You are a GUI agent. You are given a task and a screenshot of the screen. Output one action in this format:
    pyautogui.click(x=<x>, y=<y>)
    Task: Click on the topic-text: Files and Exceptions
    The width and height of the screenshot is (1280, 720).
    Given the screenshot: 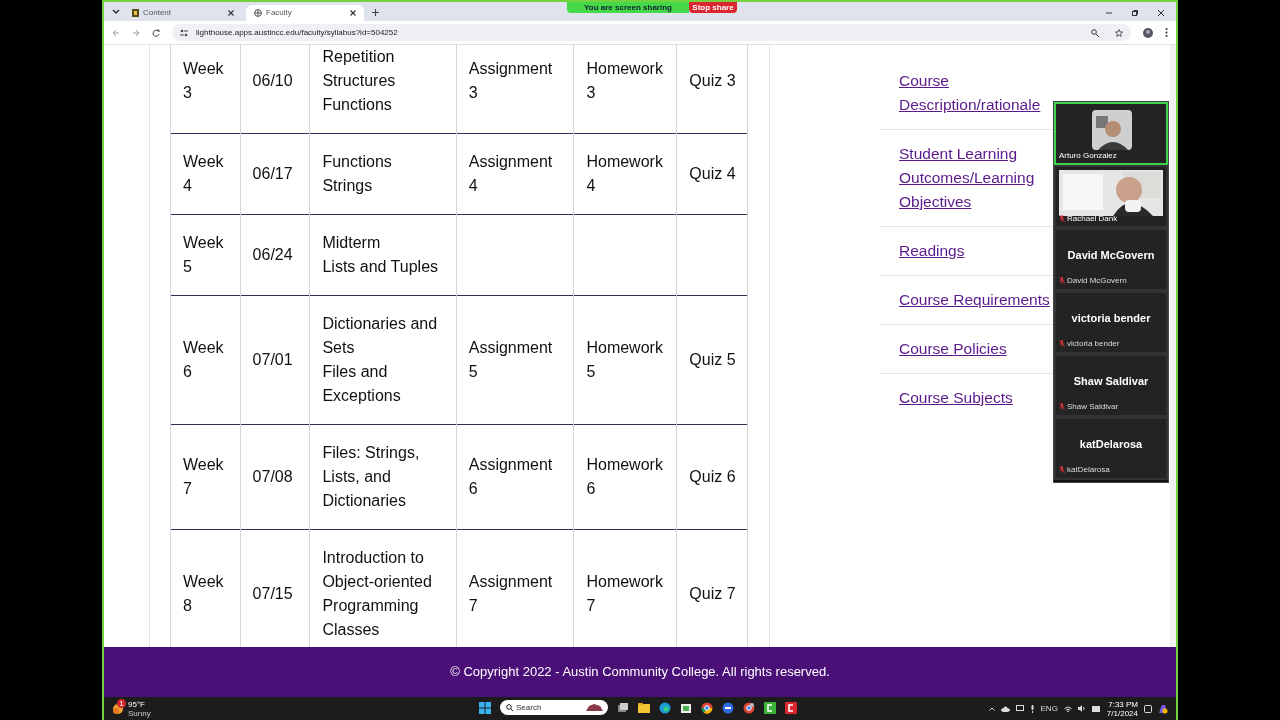 What is the action you would take?
    pyautogui.click(x=362, y=384)
    